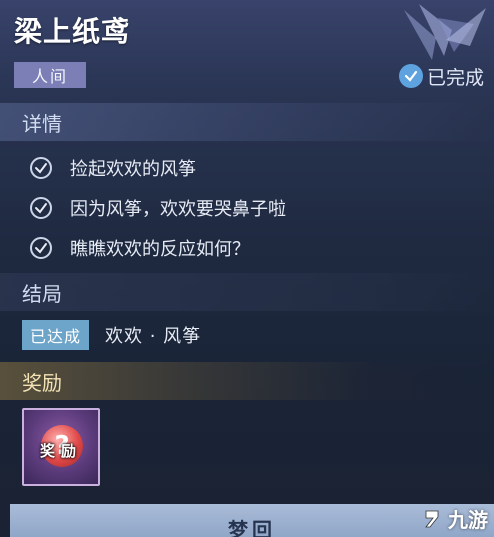 This screenshot has height=537, width=494. What do you see at coordinates (247, 122) in the screenshot?
I see `details-heading: 详情` at bounding box center [247, 122].